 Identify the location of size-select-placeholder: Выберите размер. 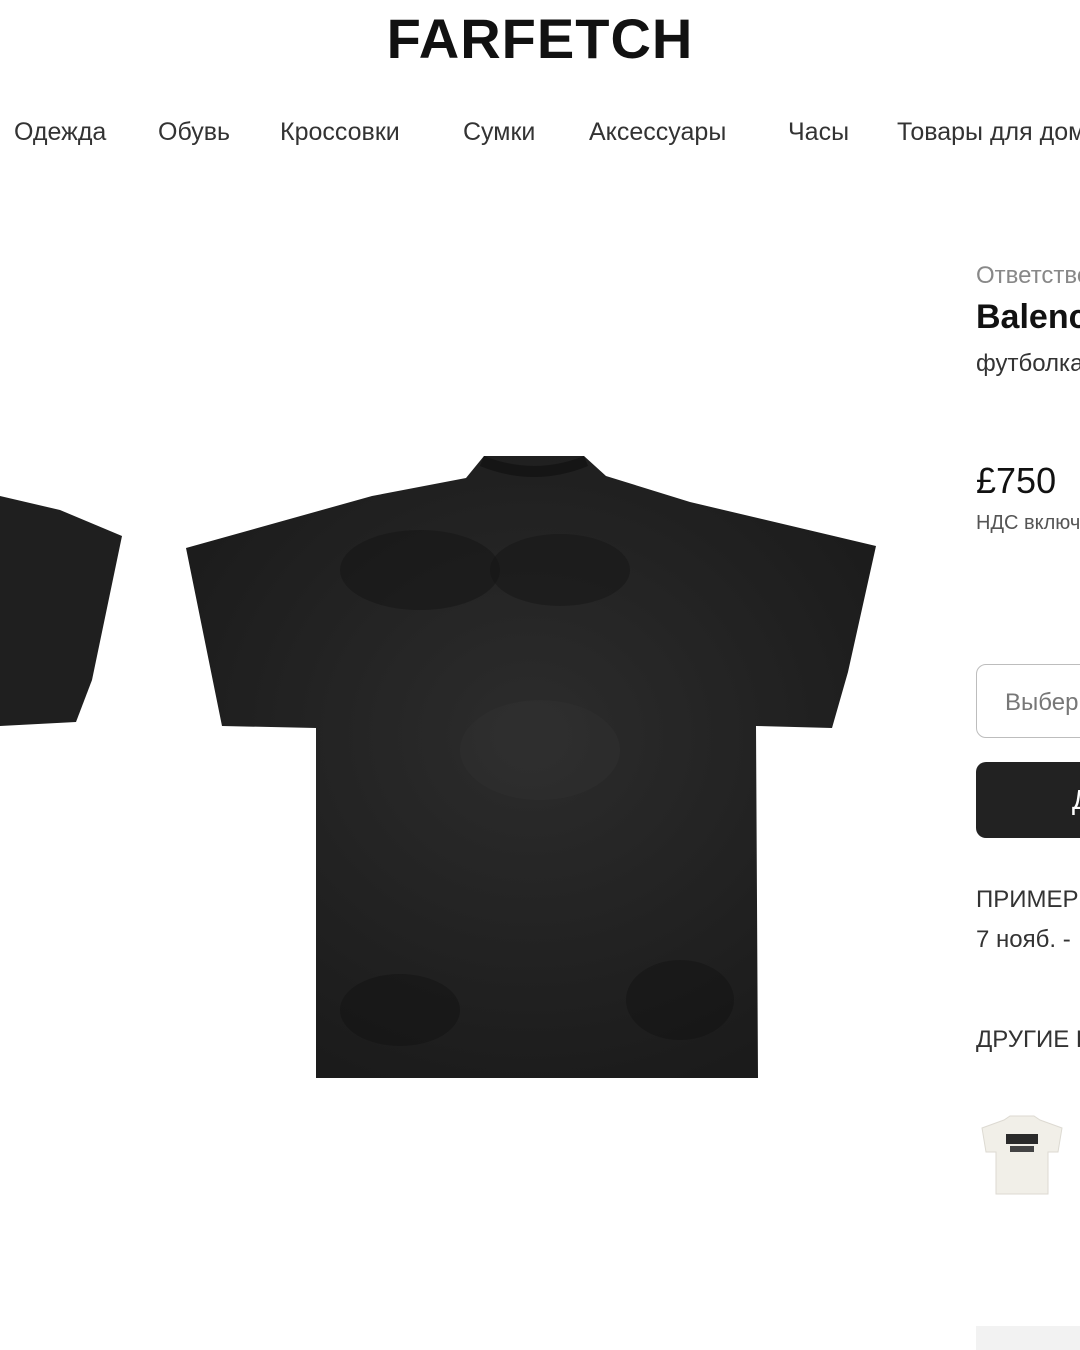
(1042, 702).